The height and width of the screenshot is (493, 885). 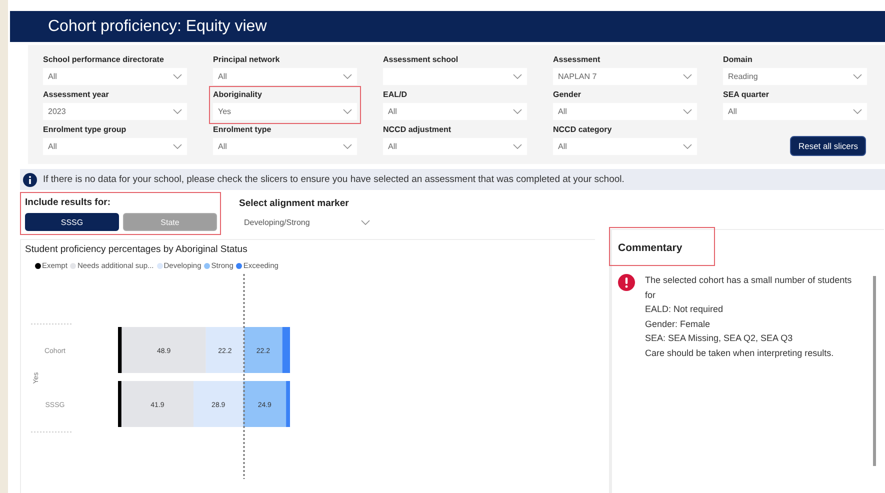 What do you see at coordinates (828, 146) in the screenshot?
I see `reset-button: Reset all slicers` at bounding box center [828, 146].